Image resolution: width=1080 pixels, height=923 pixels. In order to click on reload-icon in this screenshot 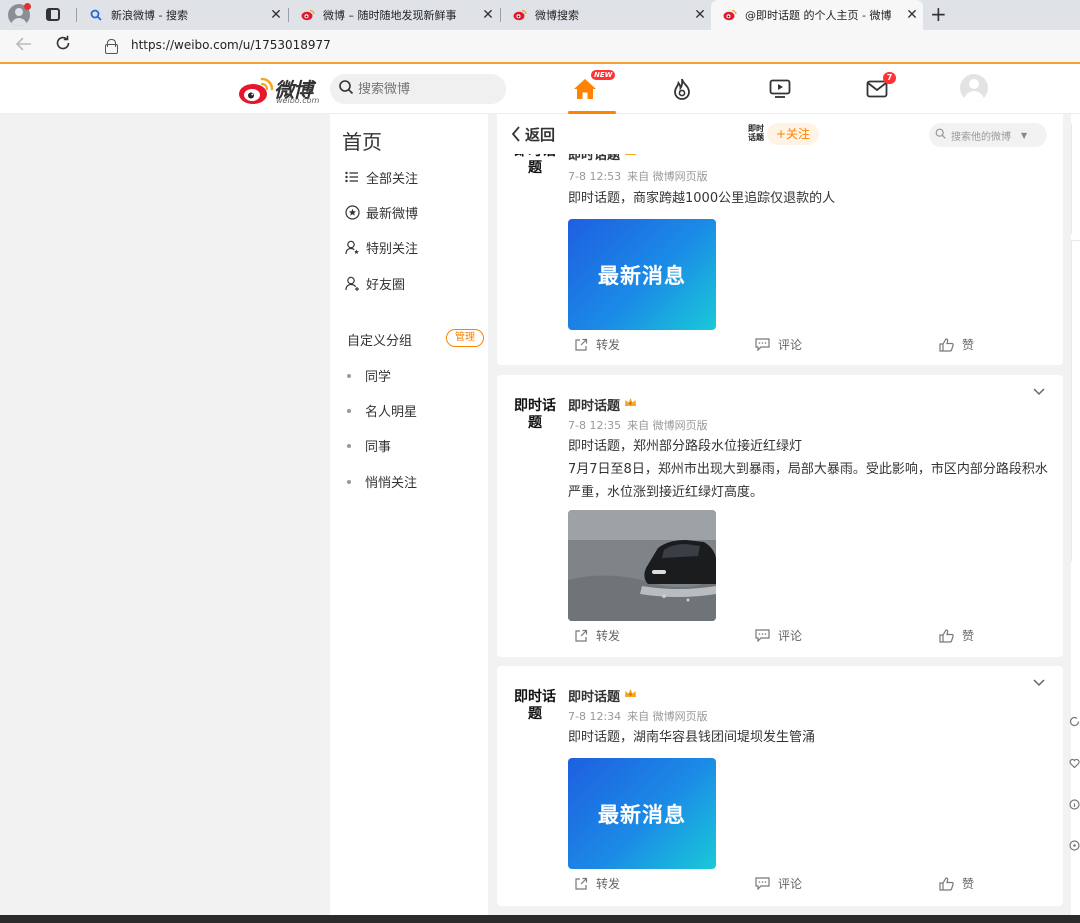, I will do `click(63, 45)`.